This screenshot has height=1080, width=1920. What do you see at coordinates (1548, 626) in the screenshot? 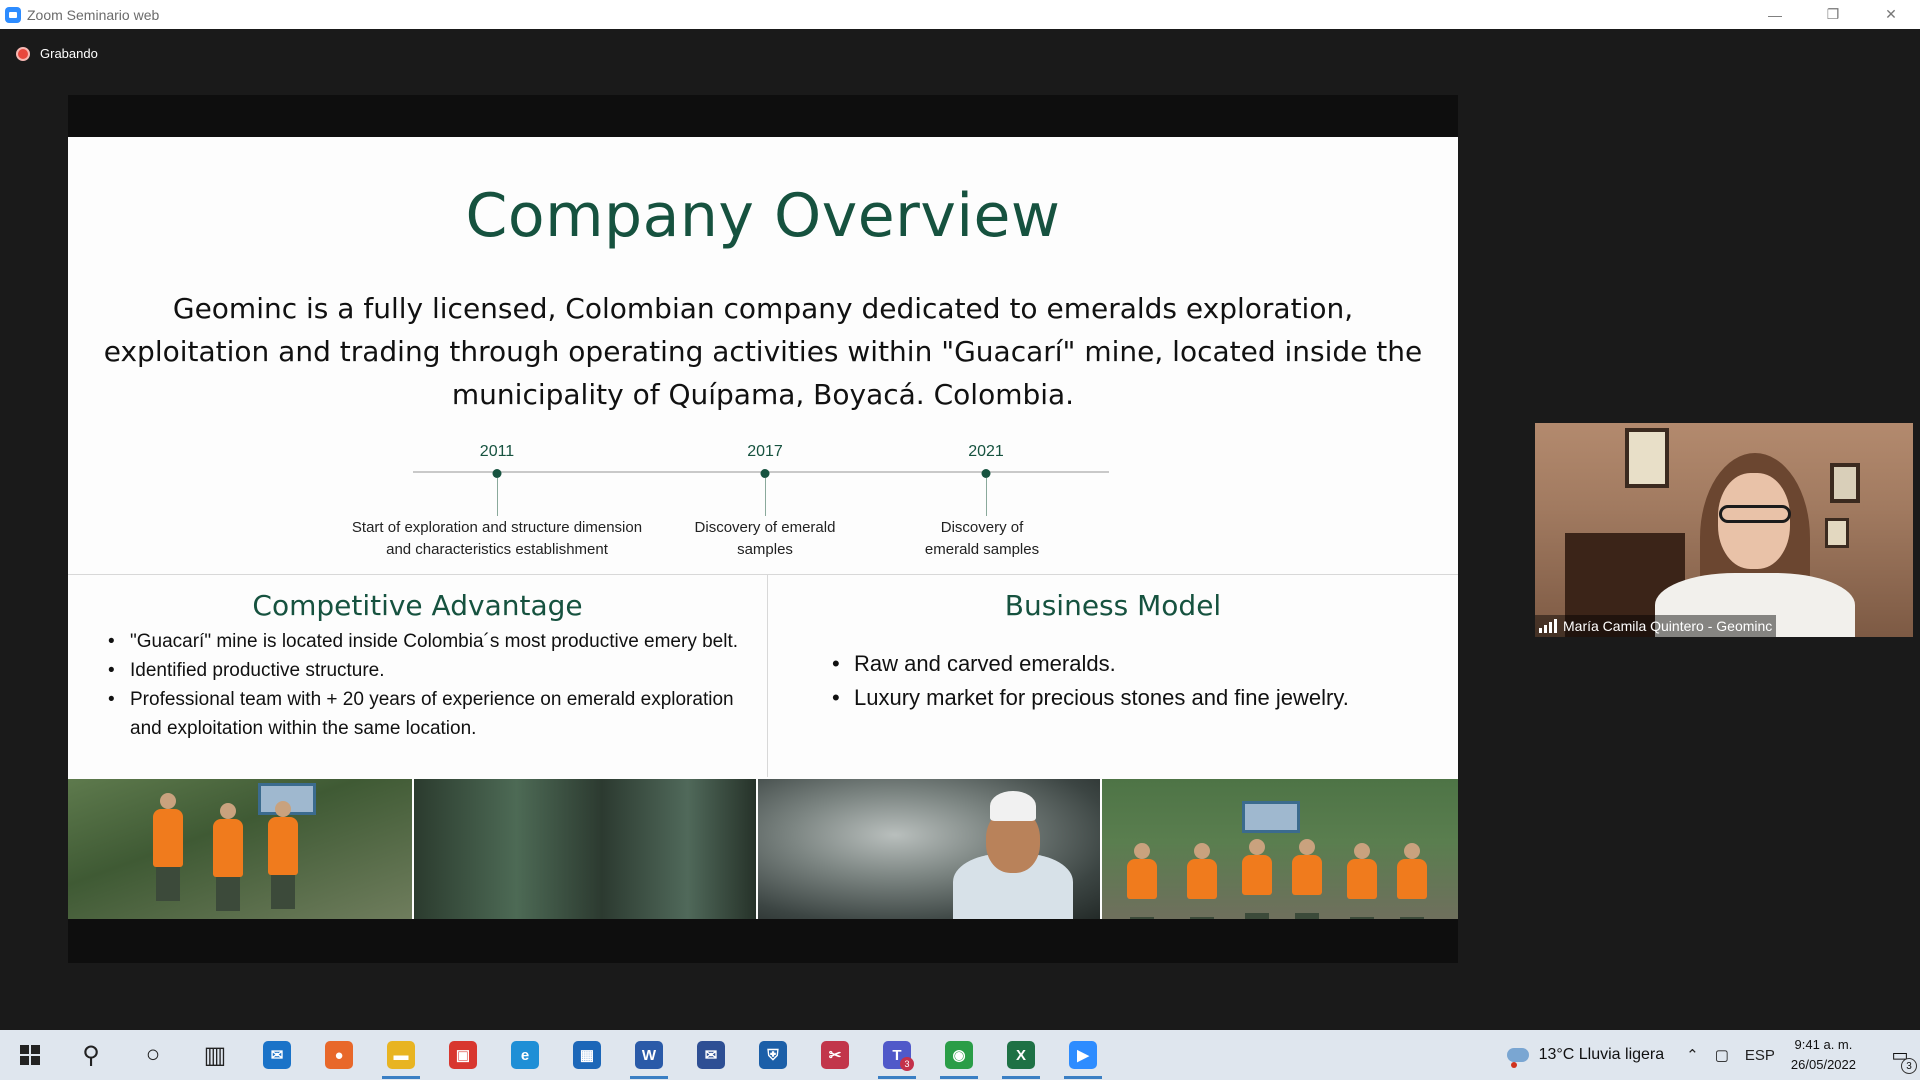
I see `signal-strength-icon` at bounding box center [1548, 626].